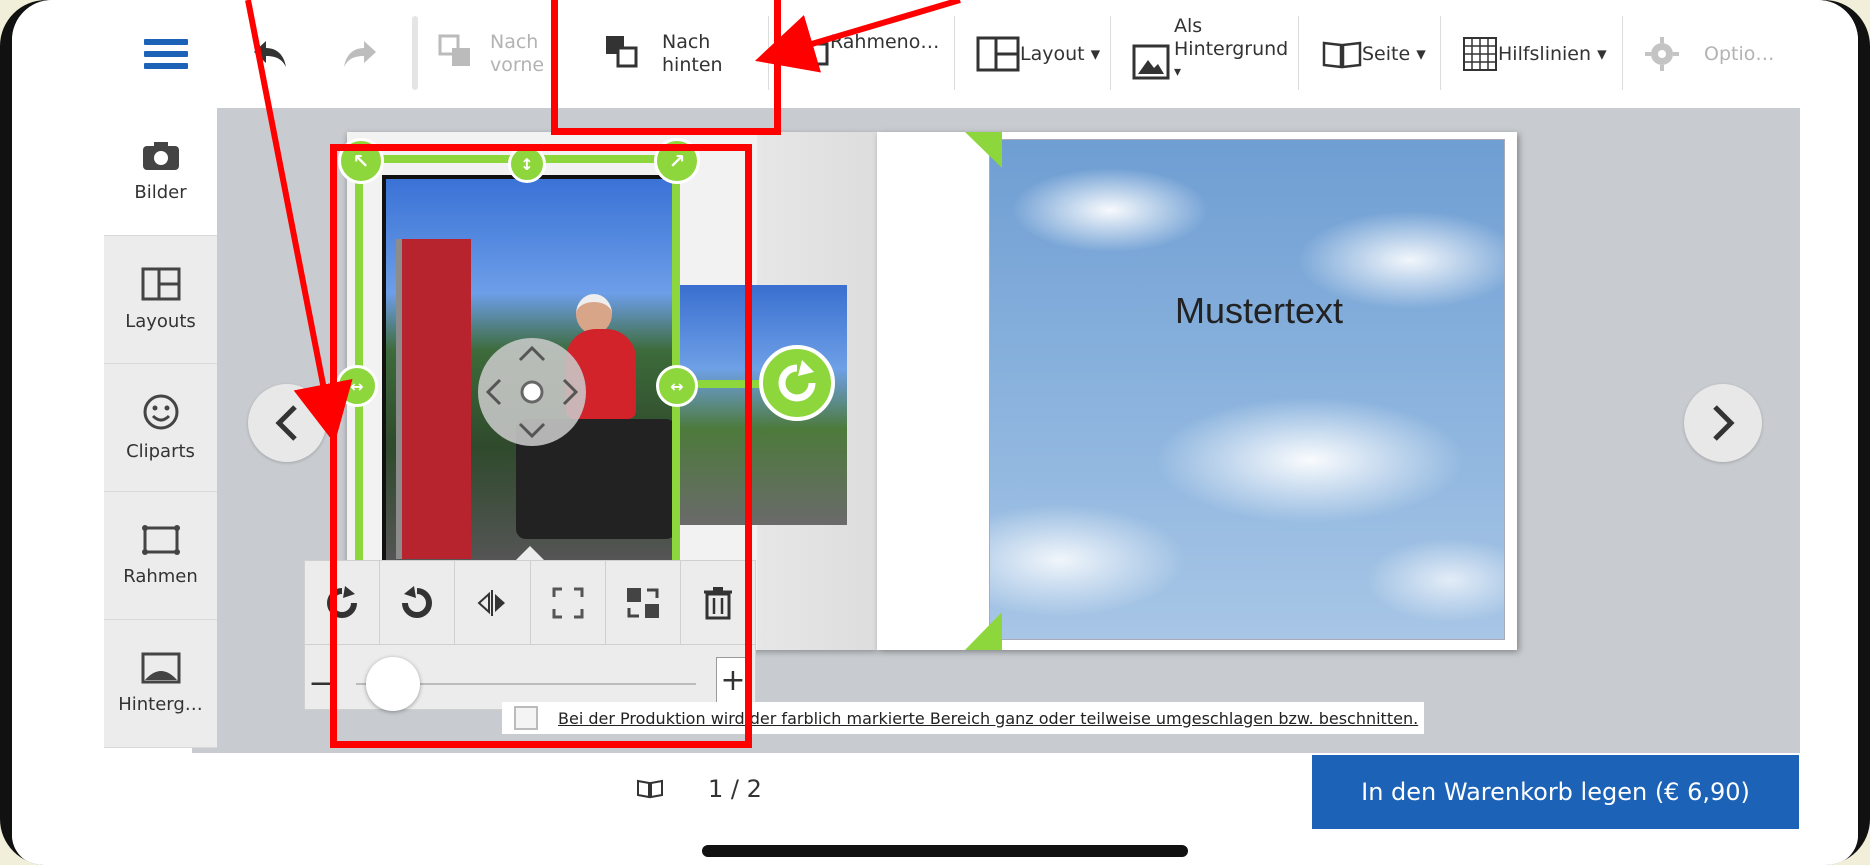 The width and height of the screenshot is (1870, 865). I want to click on rotate-handle, so click(797, 383).